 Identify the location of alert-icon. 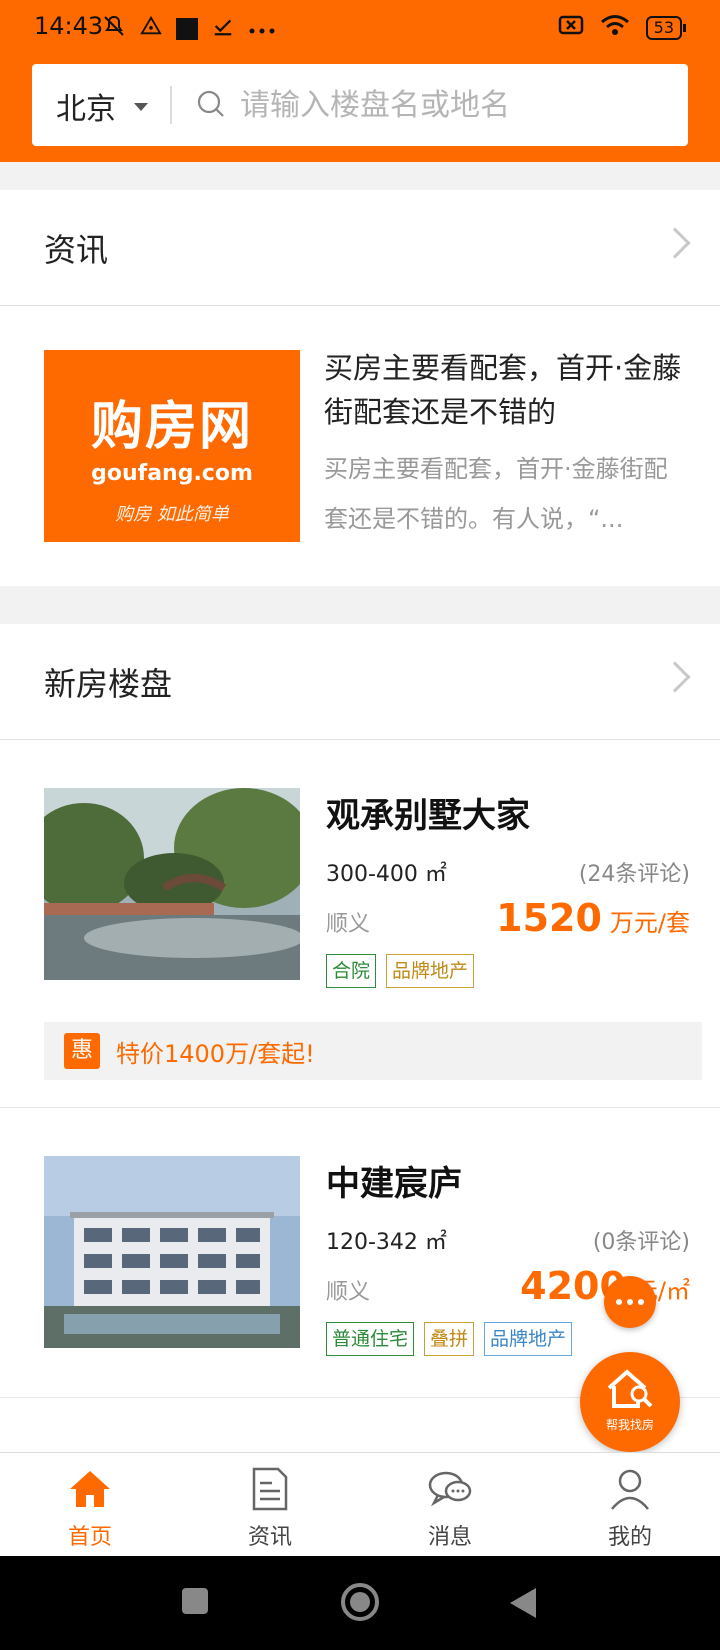
(151, 28).